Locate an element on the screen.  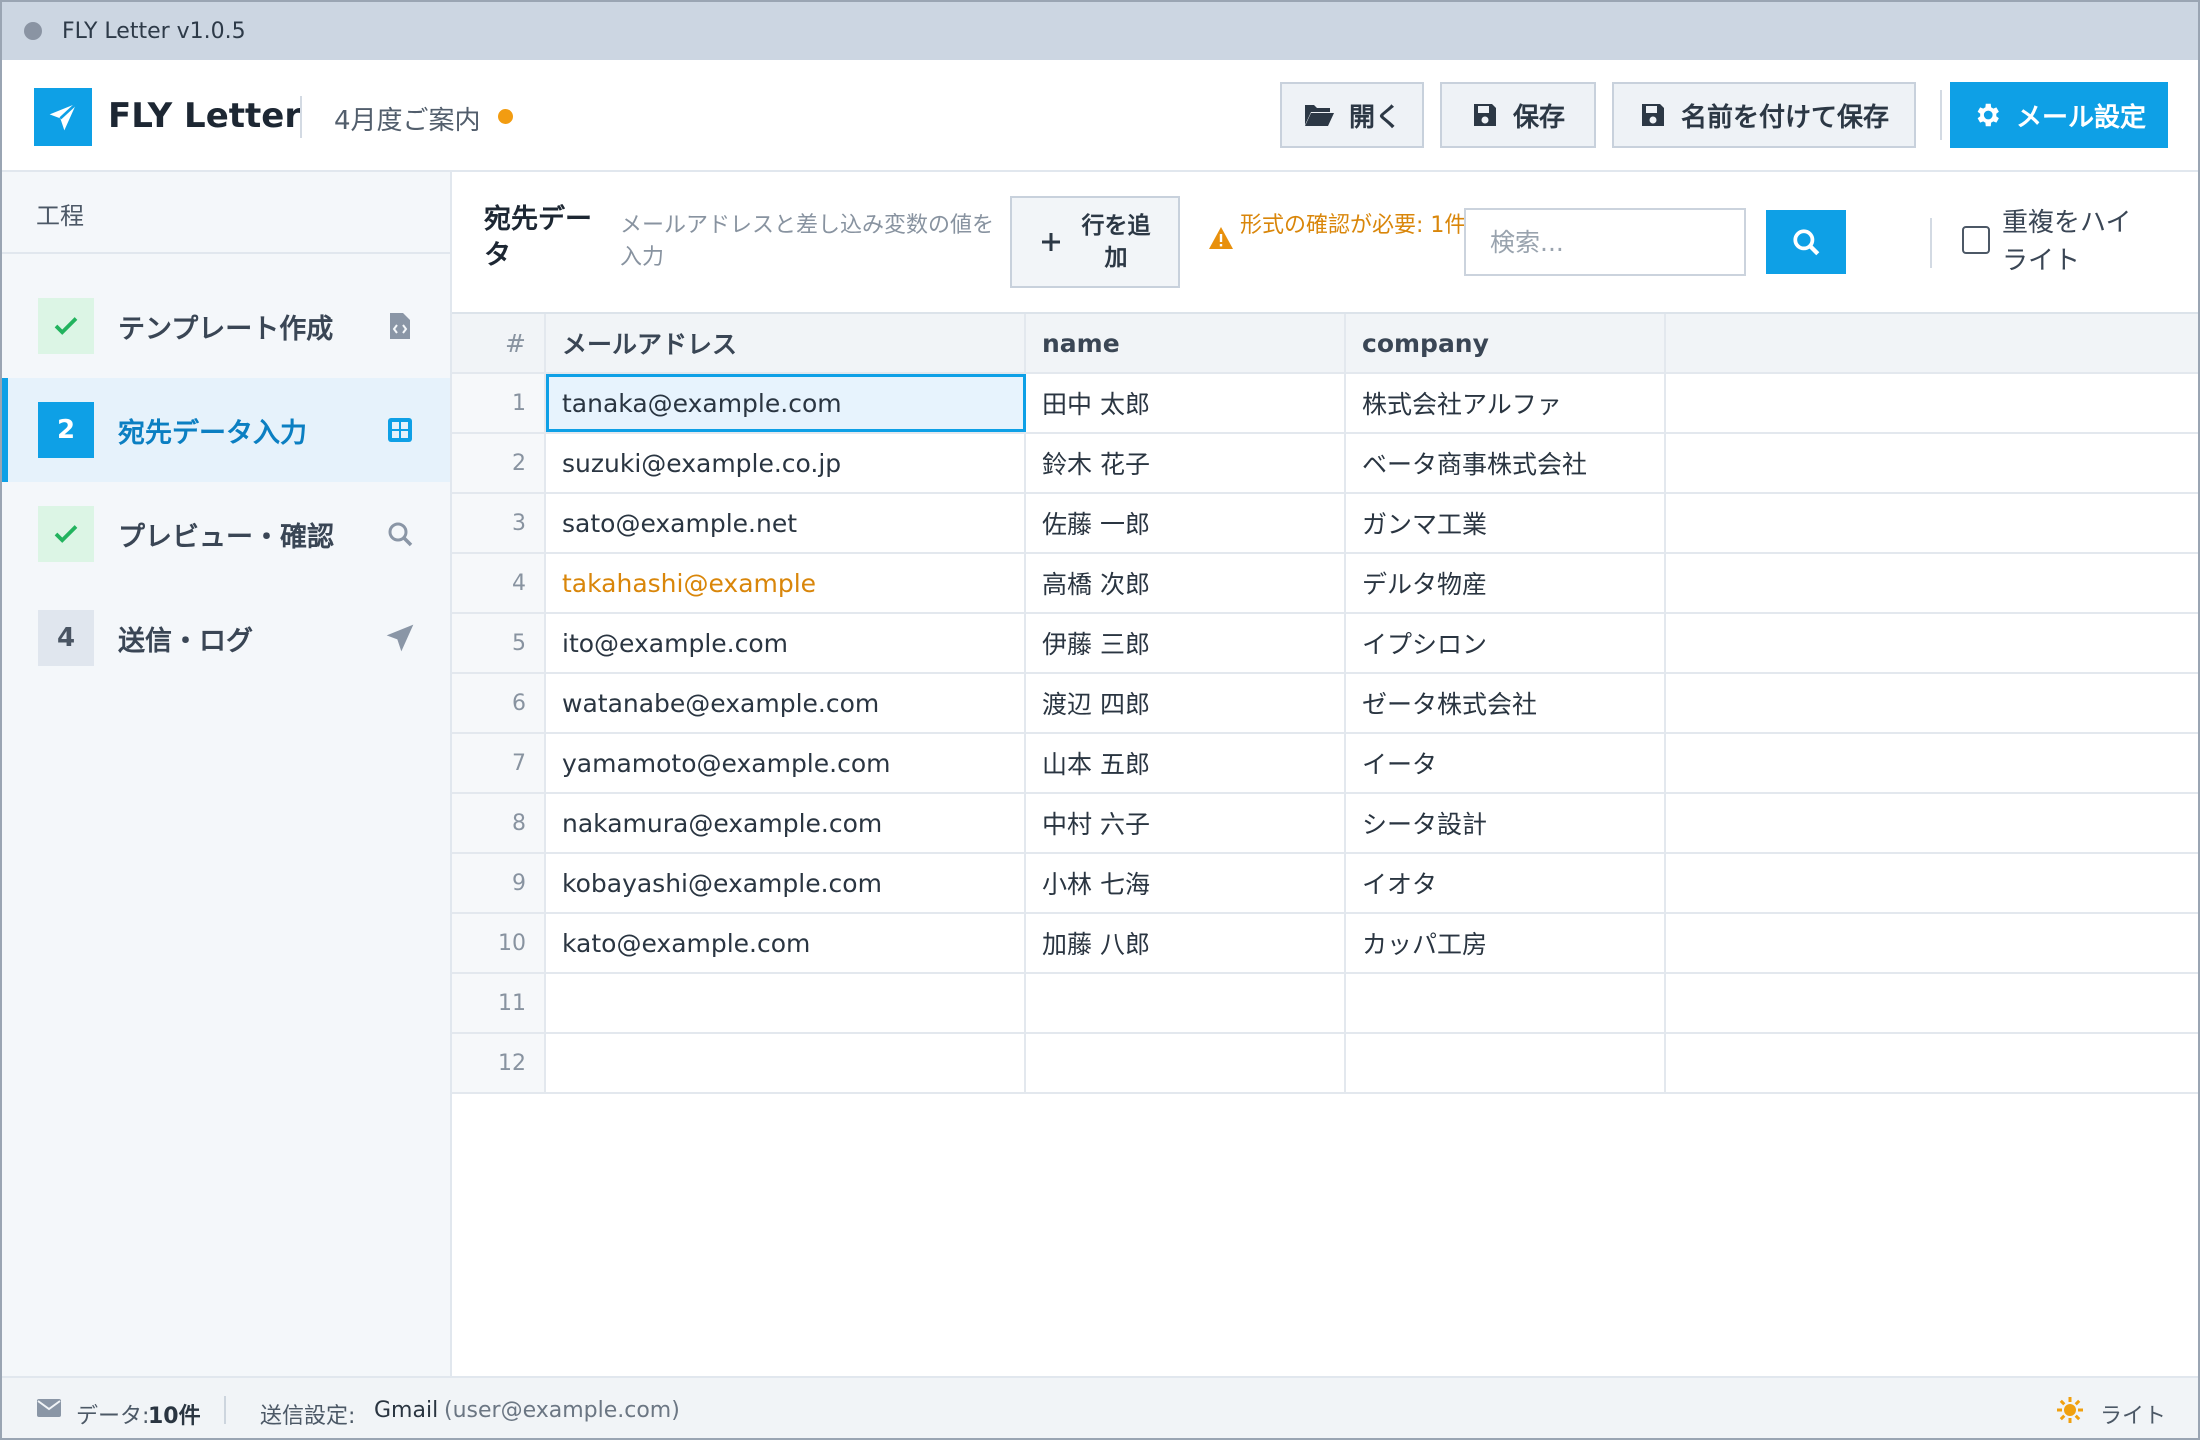
cell-name: 佐藤 一郎 is located at coordinates (1186, 523).